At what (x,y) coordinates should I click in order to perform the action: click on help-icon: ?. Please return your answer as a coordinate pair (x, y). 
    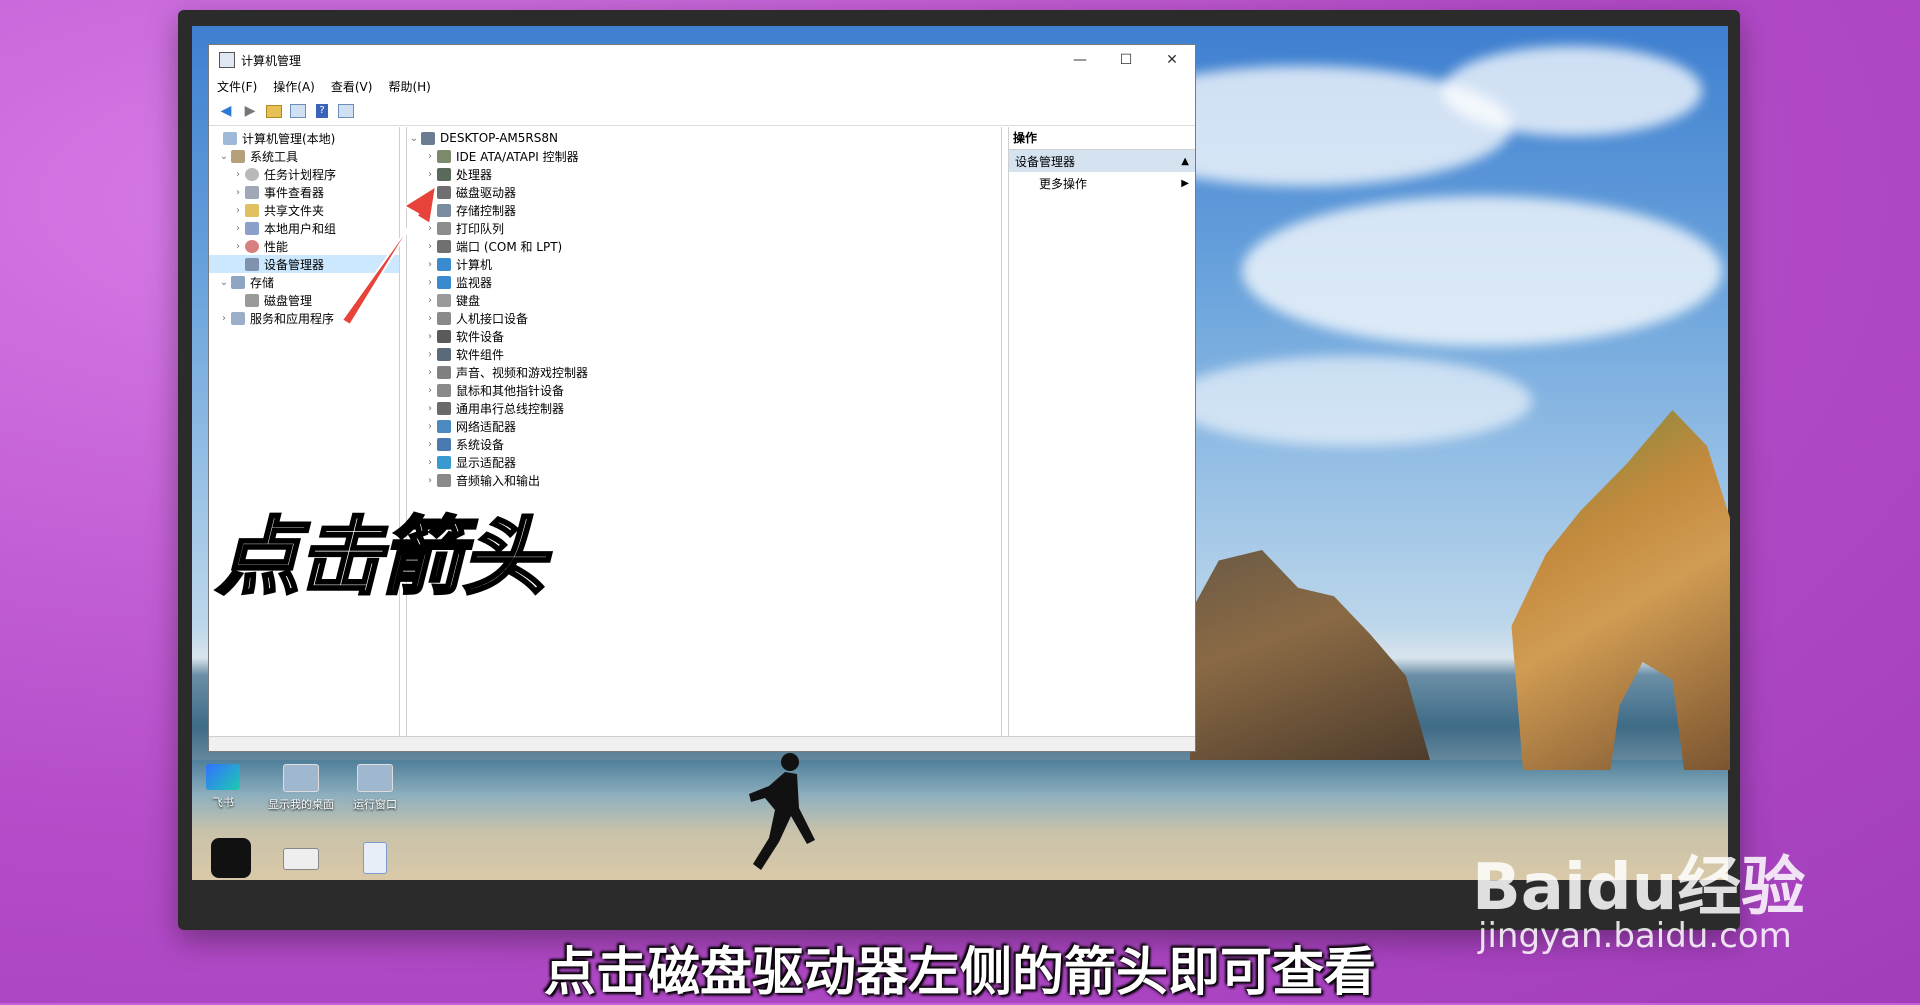
    Looking at the image, I should click on (322, 111).